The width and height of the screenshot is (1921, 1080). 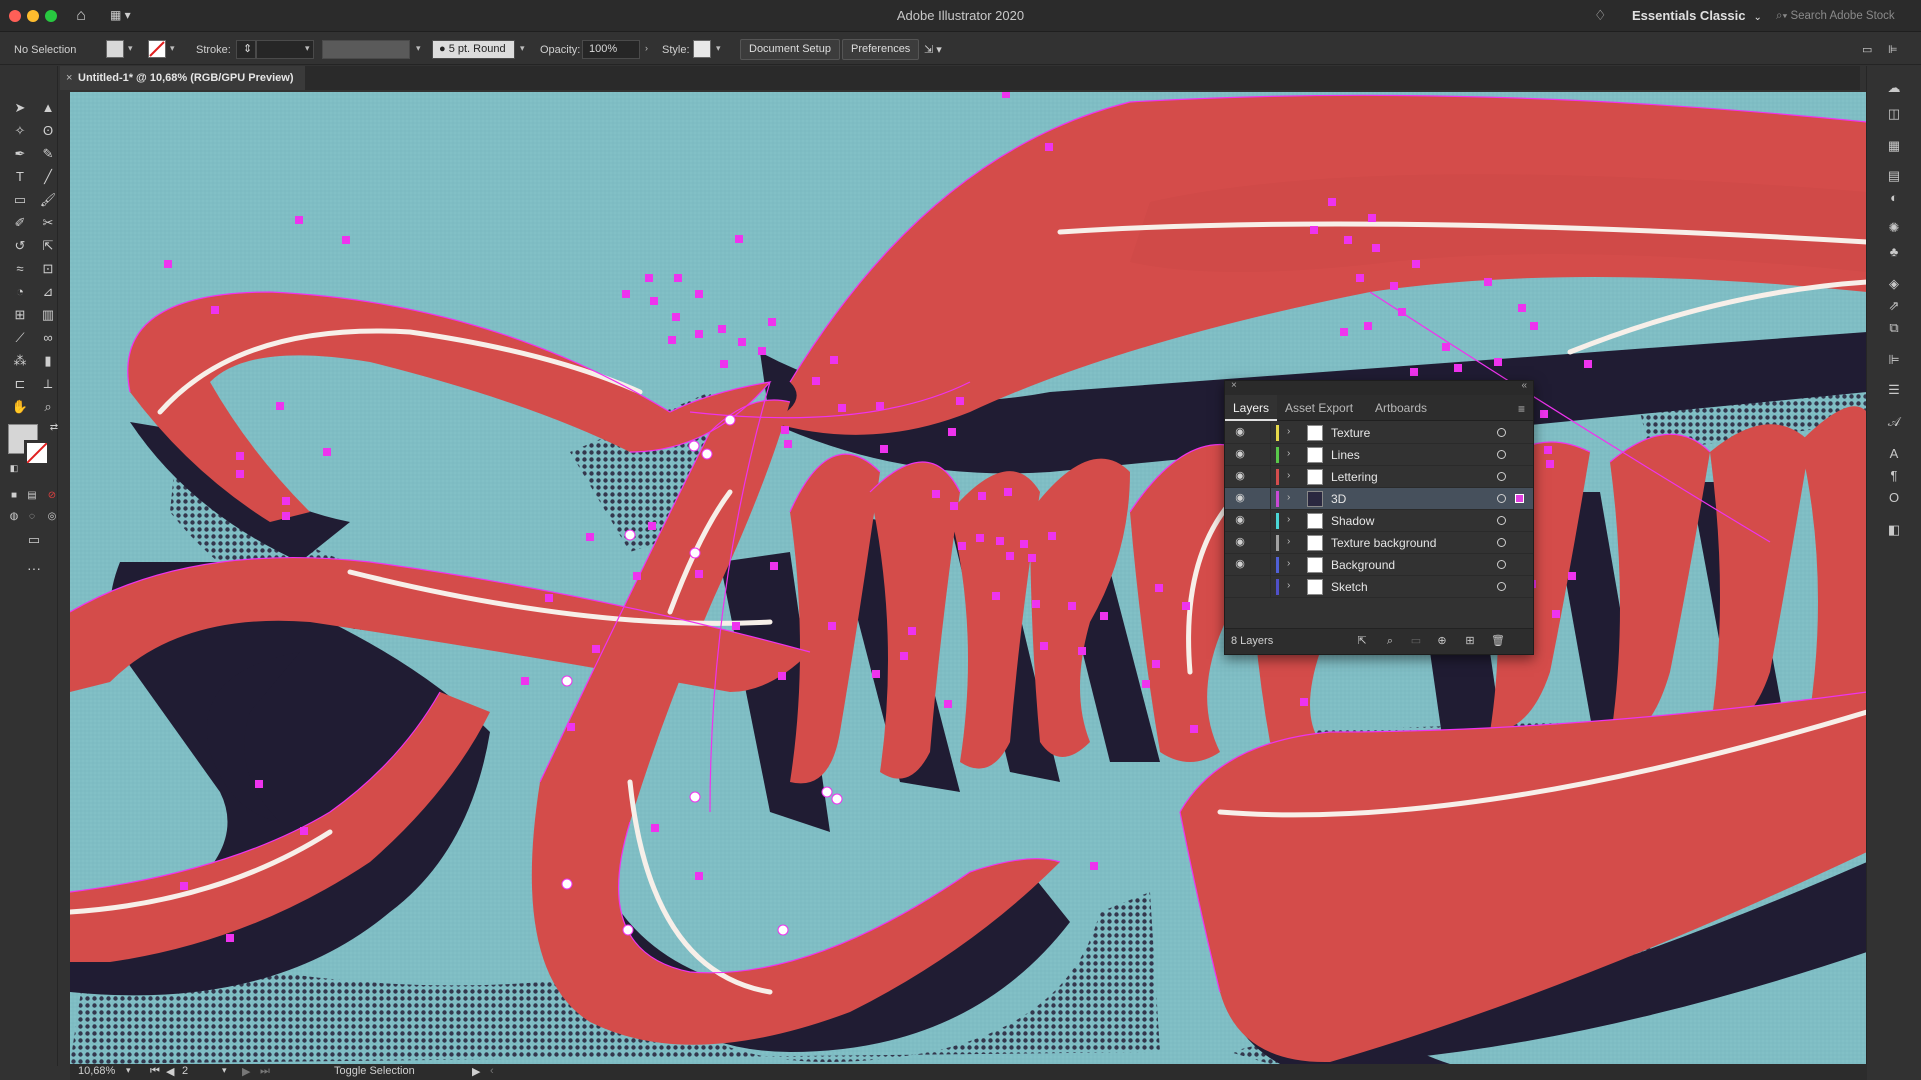 What do you see at coordinates (1379, 521) in the screenshot?
I see `layer-row: ◉ › Shadow` at bounding box center [1379, 521].